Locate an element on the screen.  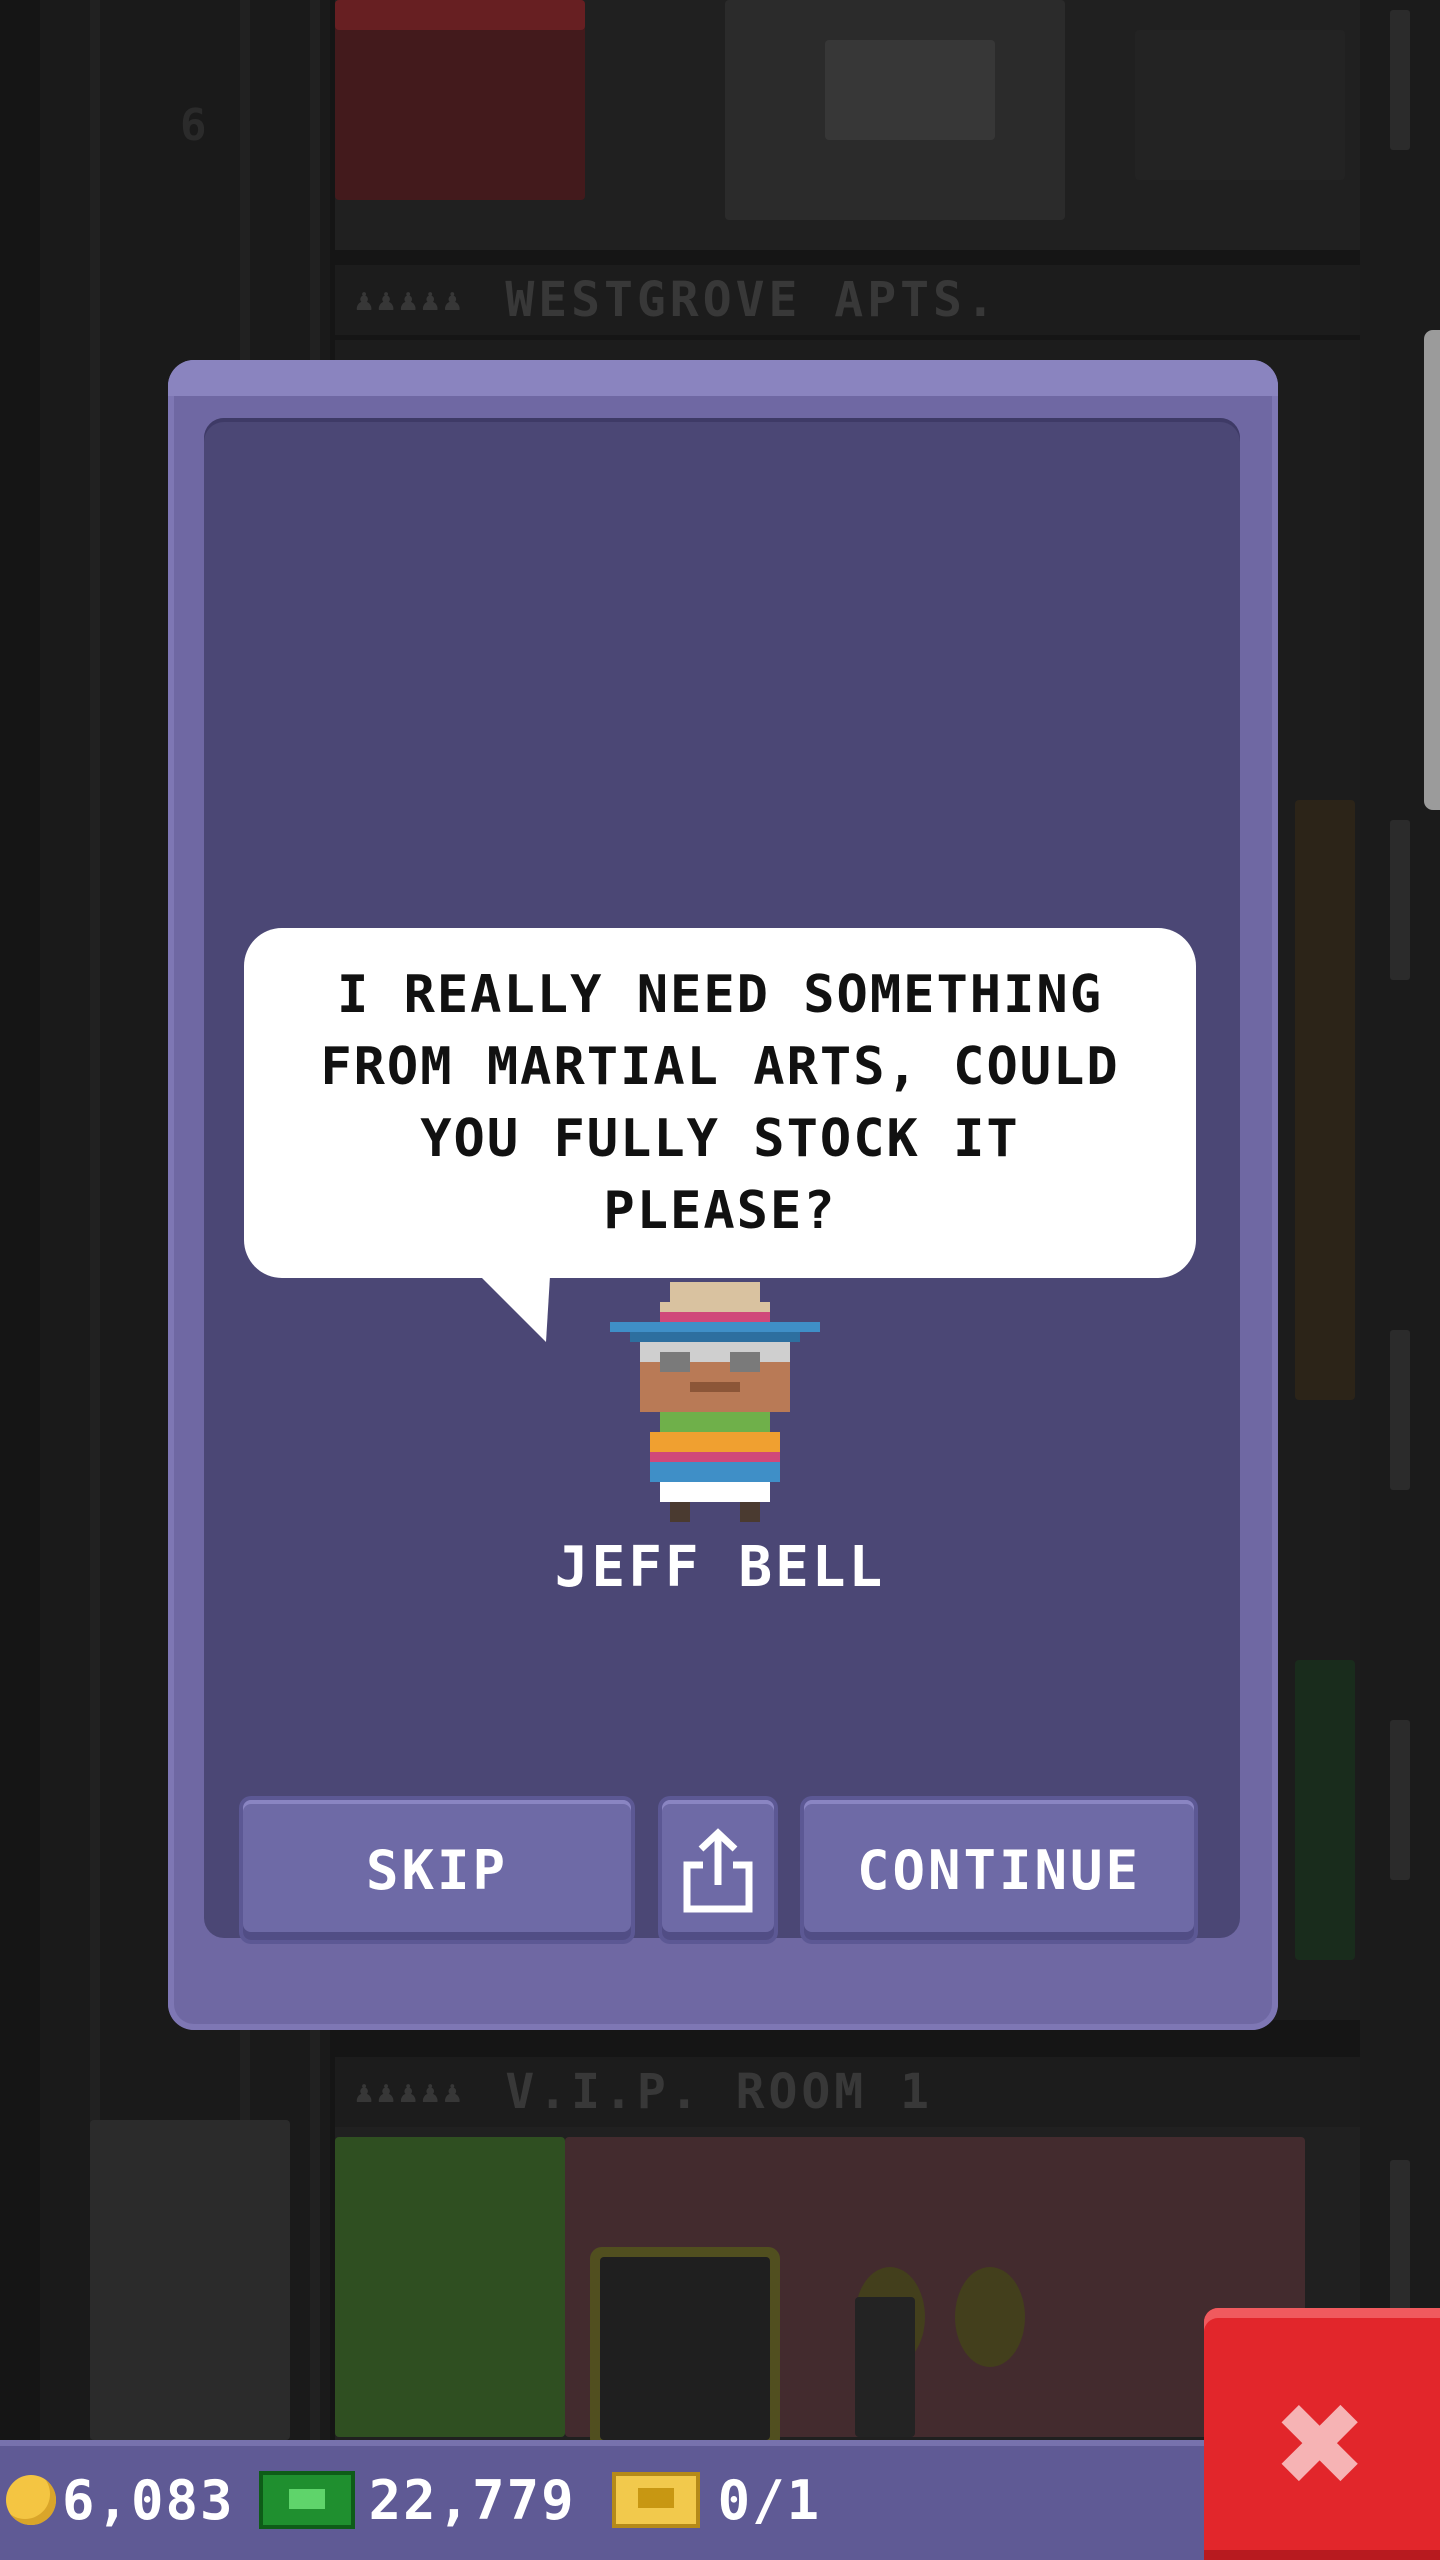
tickets-counter: 0/1 is located at coordinates (699, 2500).